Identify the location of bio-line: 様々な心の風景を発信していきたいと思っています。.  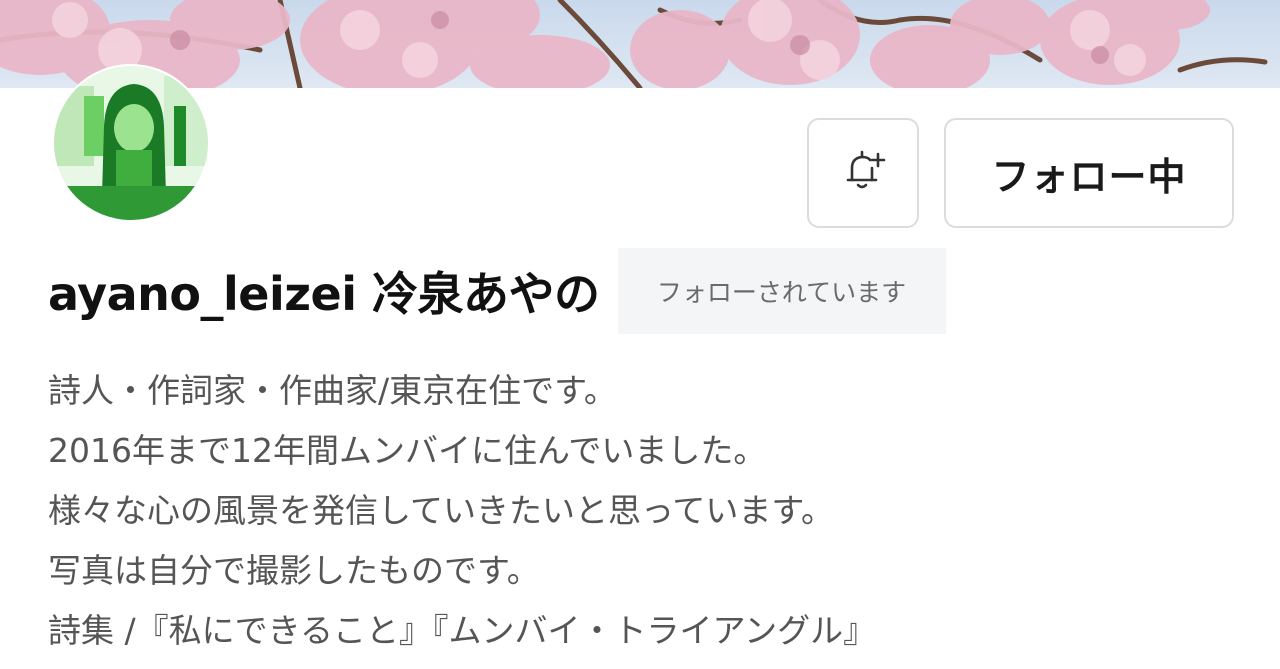
(441, 510).